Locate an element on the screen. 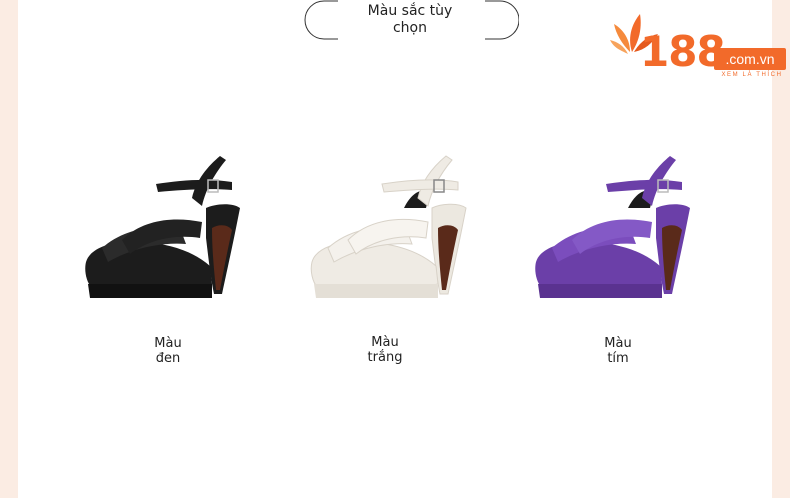 The height and width of the screenshot is (498, 790). sandal-purple-image is located at coordinates (612, 227).